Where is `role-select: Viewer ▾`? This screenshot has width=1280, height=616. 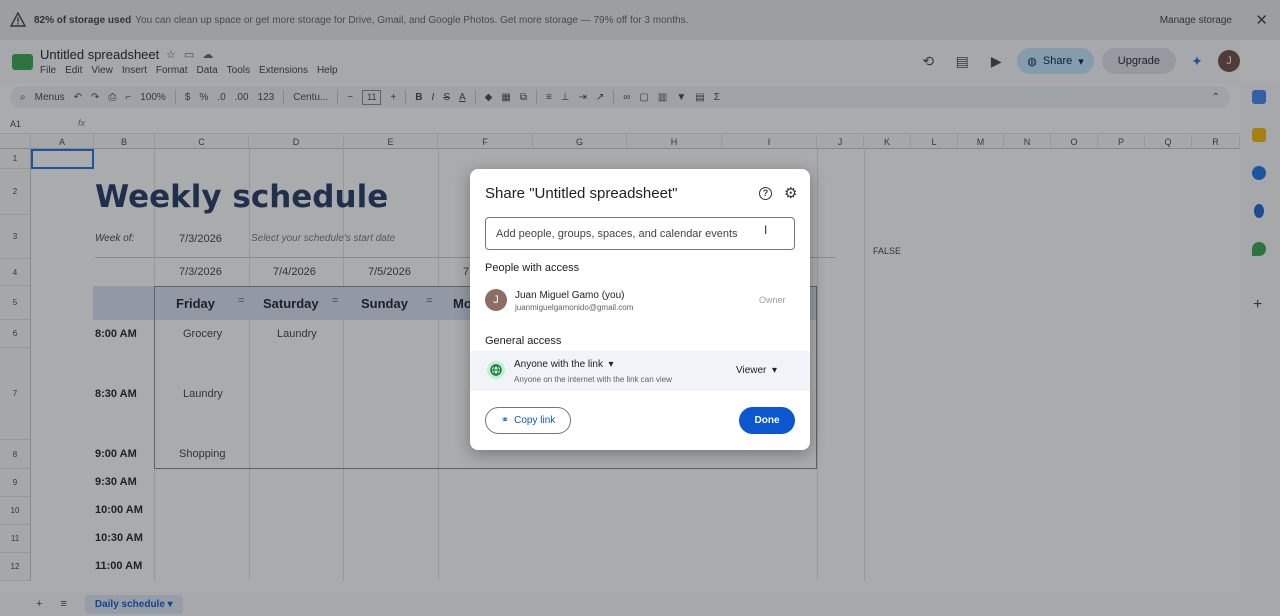
role-select: Viewer ▾ is located at coordinates (756, 370).